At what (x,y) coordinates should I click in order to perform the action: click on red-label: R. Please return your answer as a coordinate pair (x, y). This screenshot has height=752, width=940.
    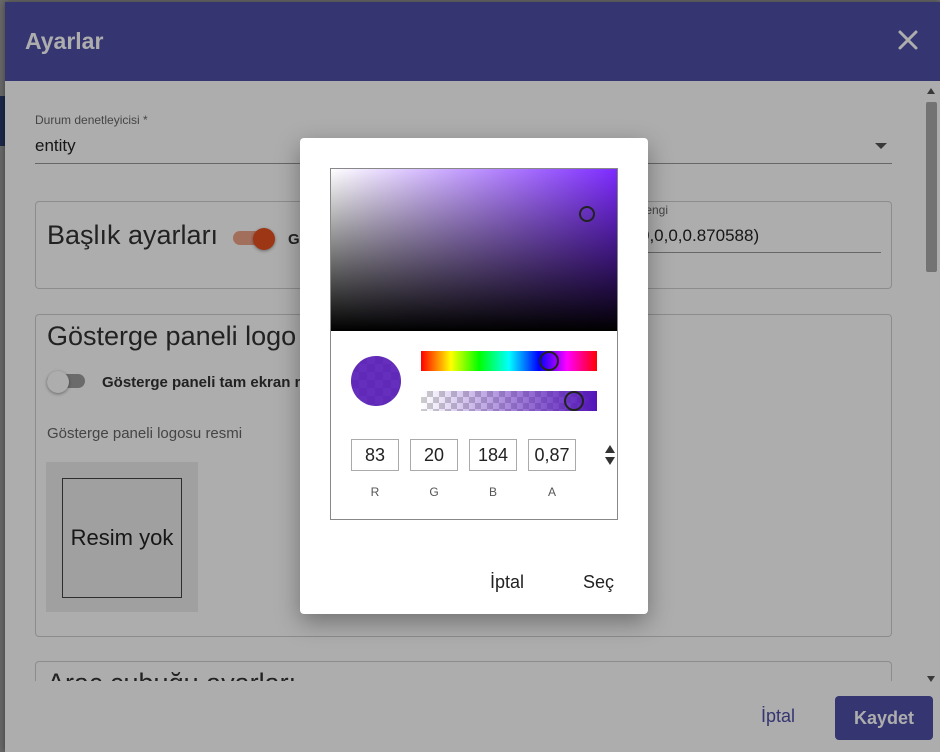
    Looking at the image, I should click on (375, 492).